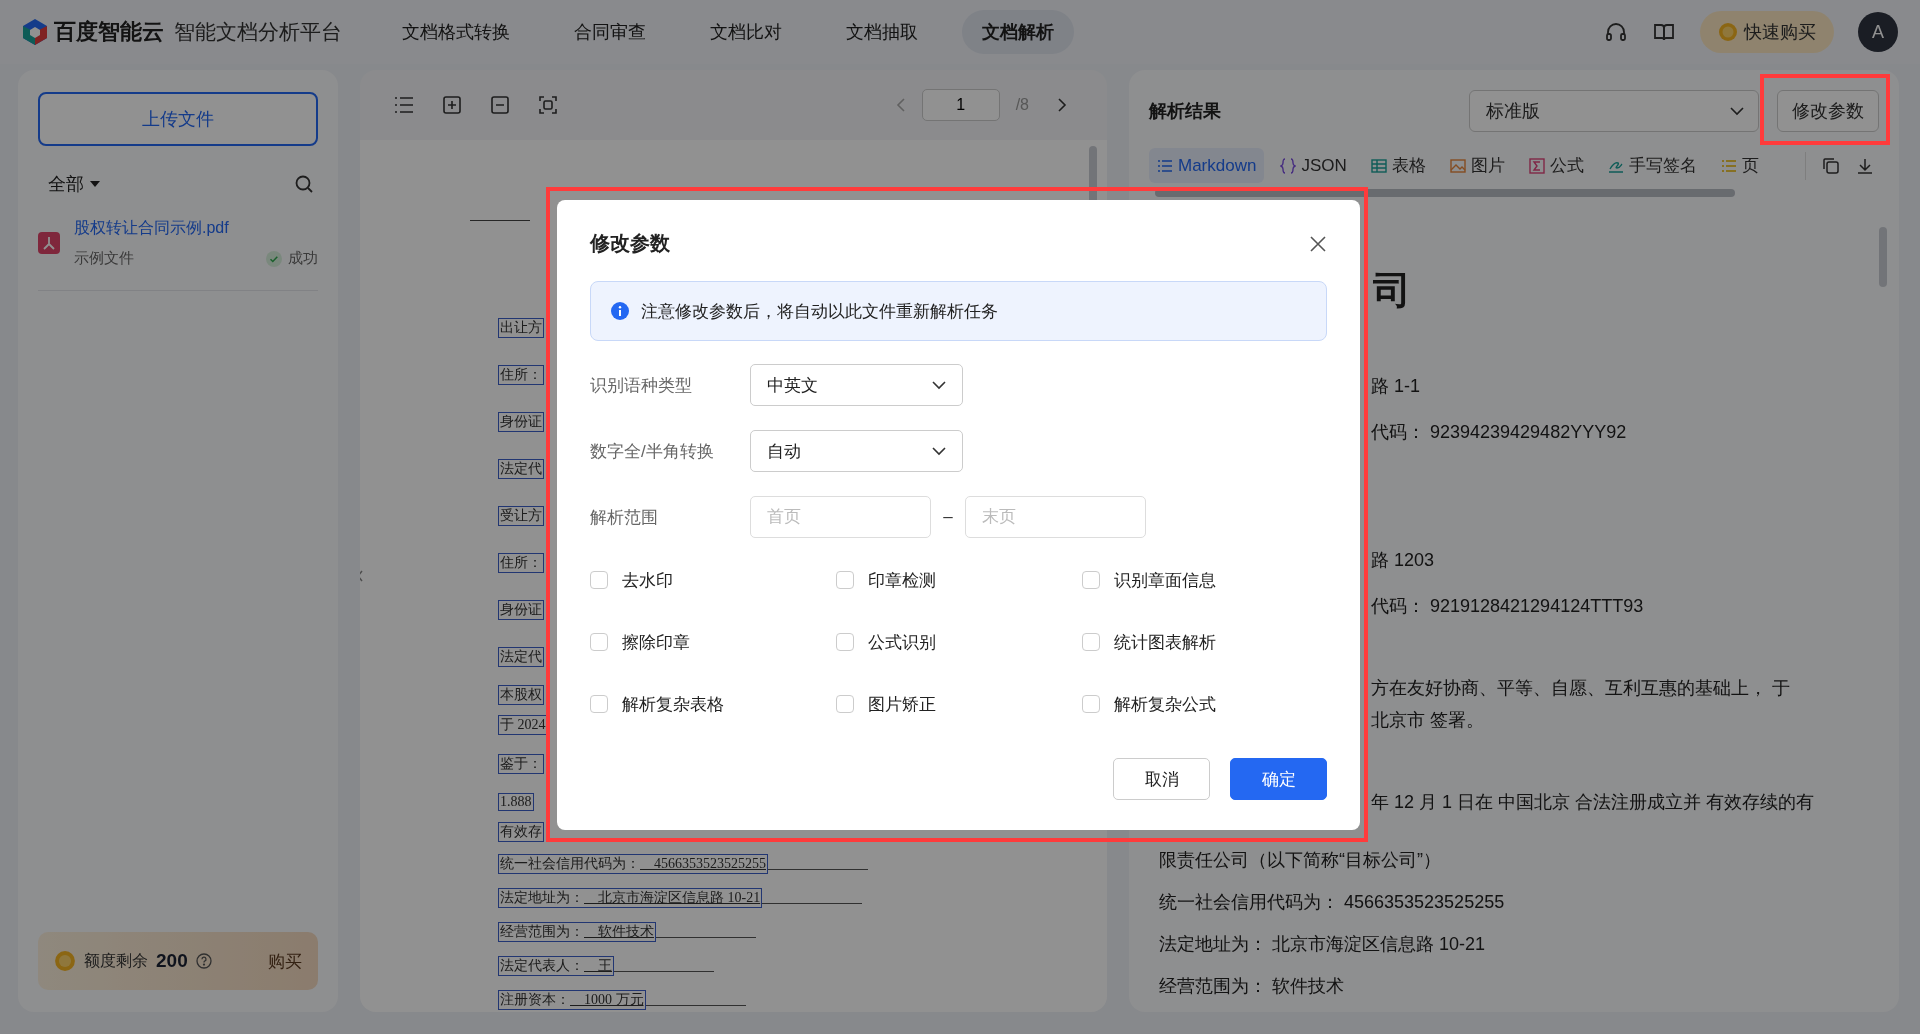 This screenshot has width=1920, height=1034. I want to click on result-tab: 公式, so click(1556, 165).